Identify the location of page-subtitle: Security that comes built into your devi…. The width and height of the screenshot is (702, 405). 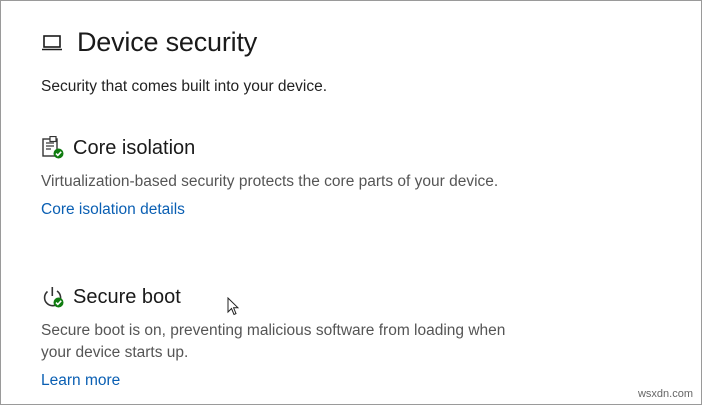
(184, 86).